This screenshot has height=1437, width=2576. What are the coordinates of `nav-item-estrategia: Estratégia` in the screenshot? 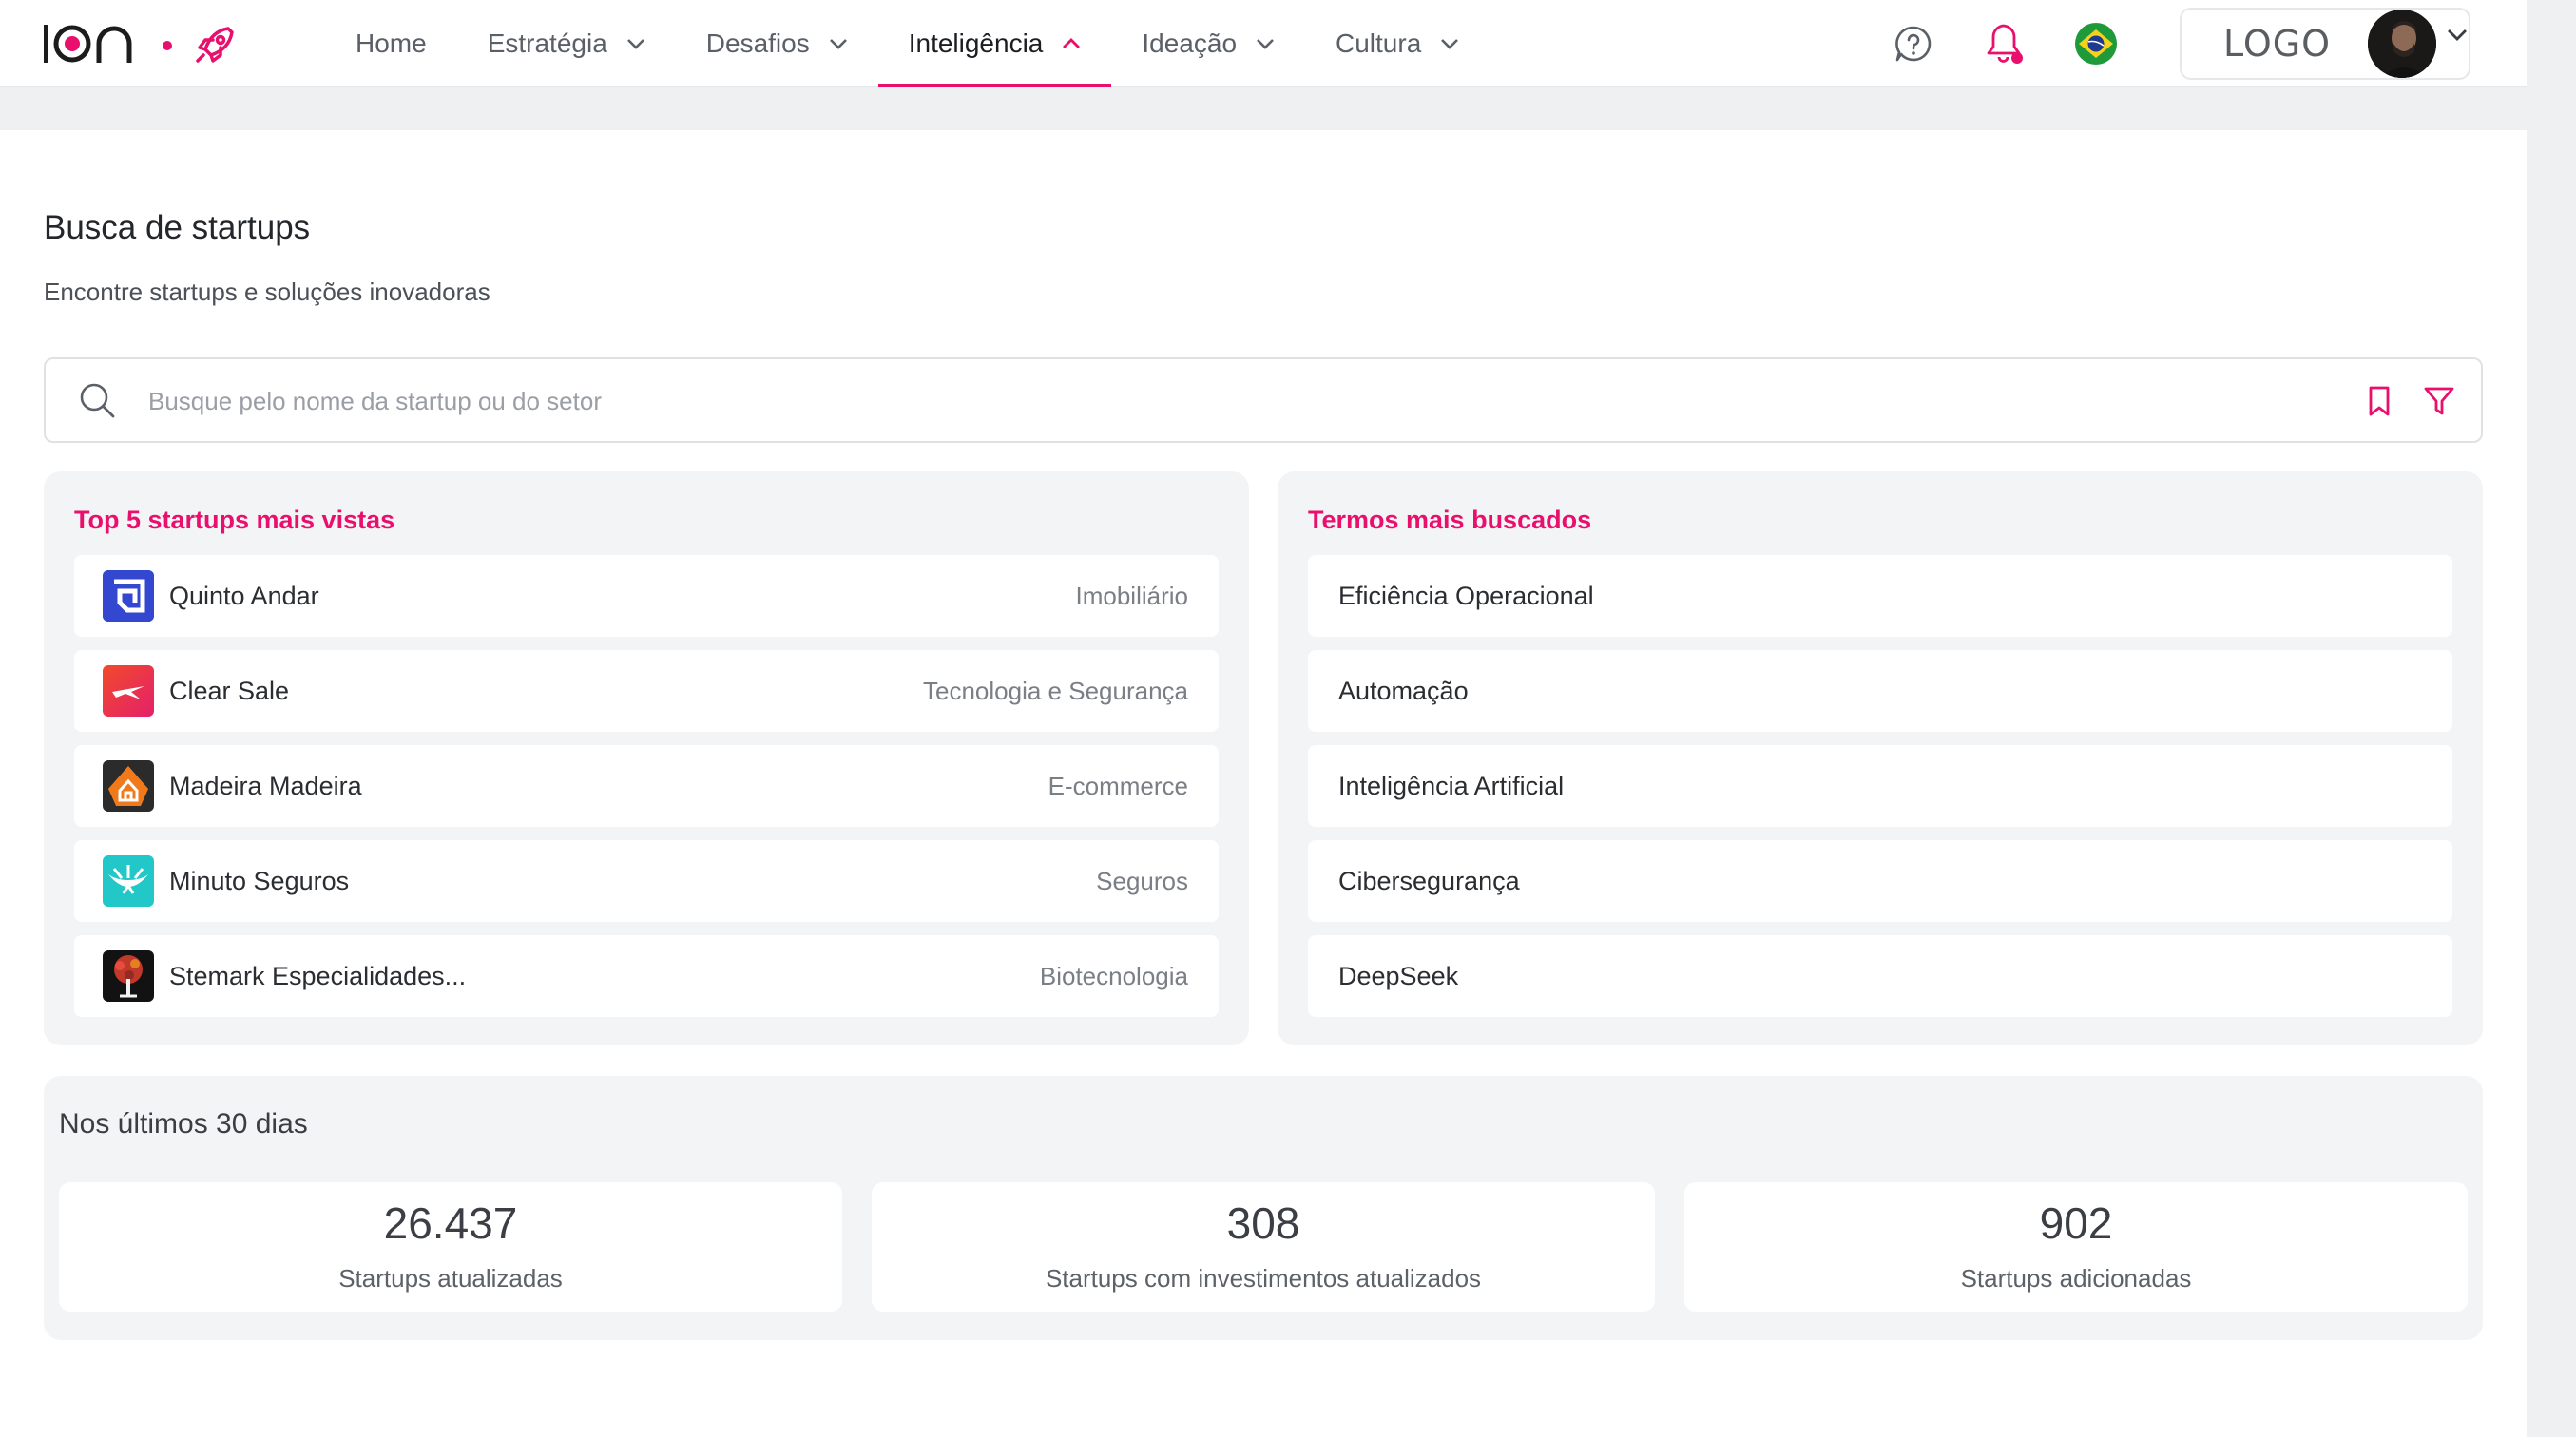 It's located at (566, 43).